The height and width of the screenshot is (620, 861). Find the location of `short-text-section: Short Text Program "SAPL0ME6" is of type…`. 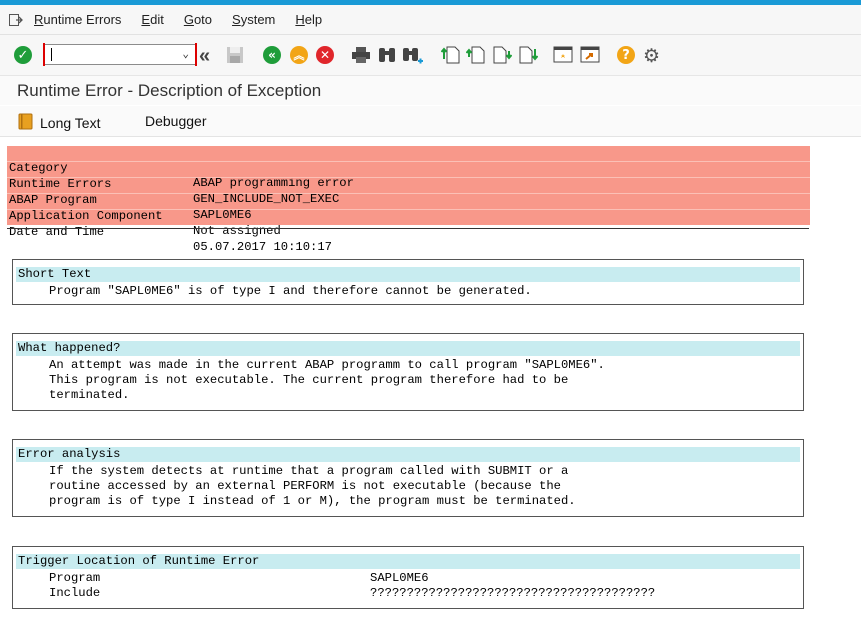

short-text-section: Short Text Program "SAPL0ME6" is of type… is located at coordinates (408, 282).